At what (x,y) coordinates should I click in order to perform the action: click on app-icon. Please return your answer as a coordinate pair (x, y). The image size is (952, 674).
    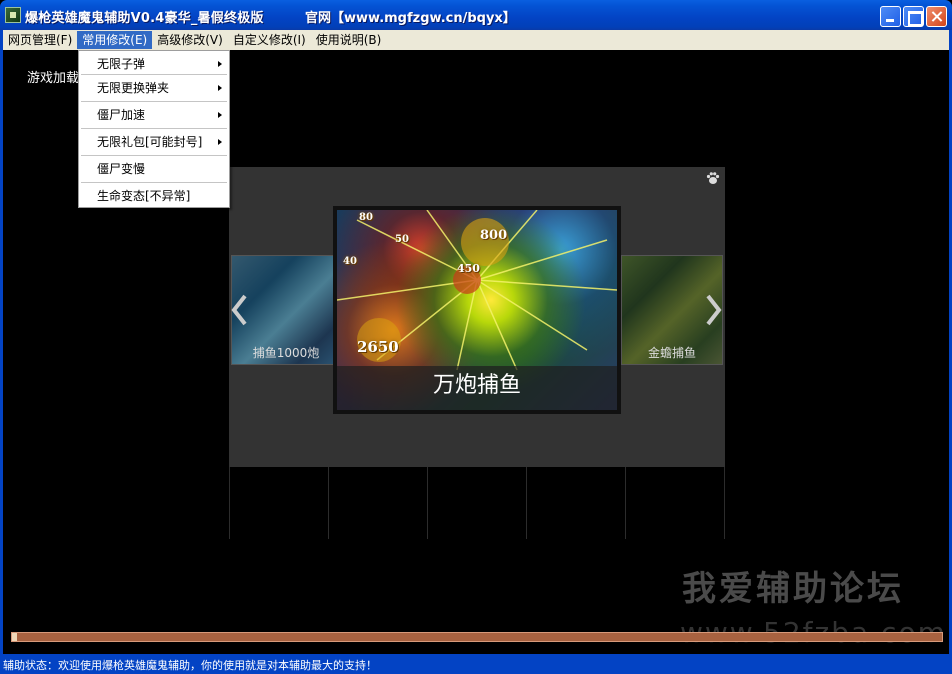
    Looking at the image, I should click on (13, 15).